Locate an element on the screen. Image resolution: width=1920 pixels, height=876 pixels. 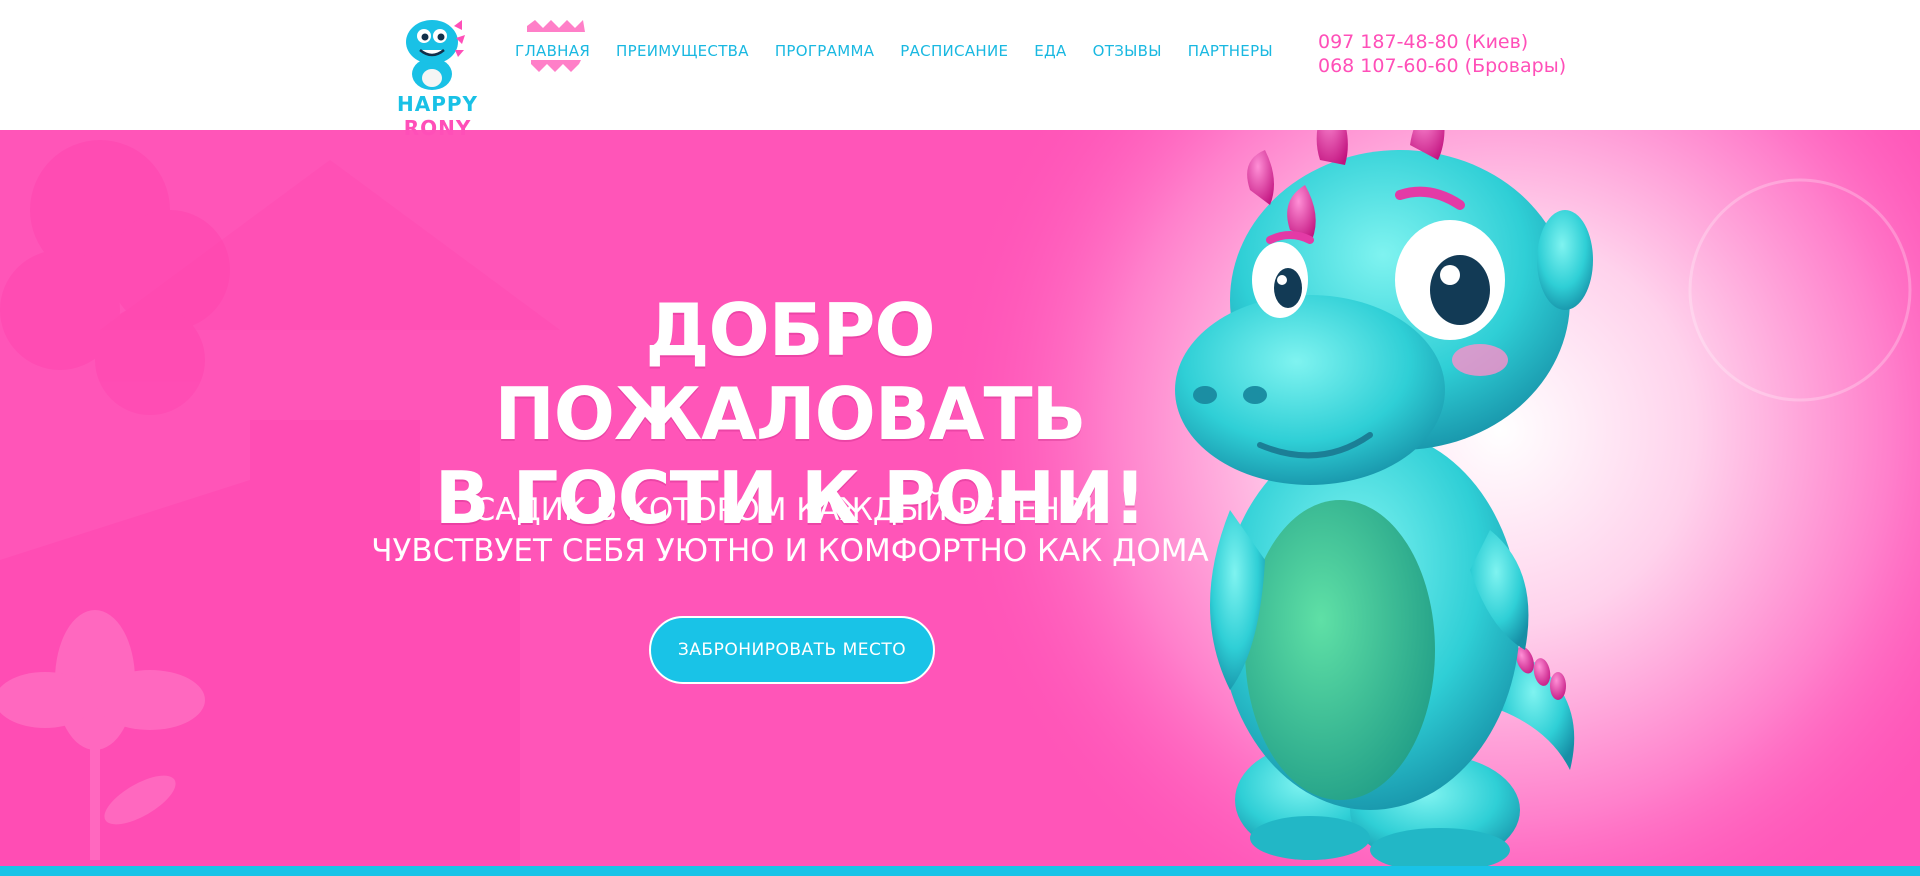
nav-item-reviews: ОТЗЫВЫ is located at coordinates (1127, 51).